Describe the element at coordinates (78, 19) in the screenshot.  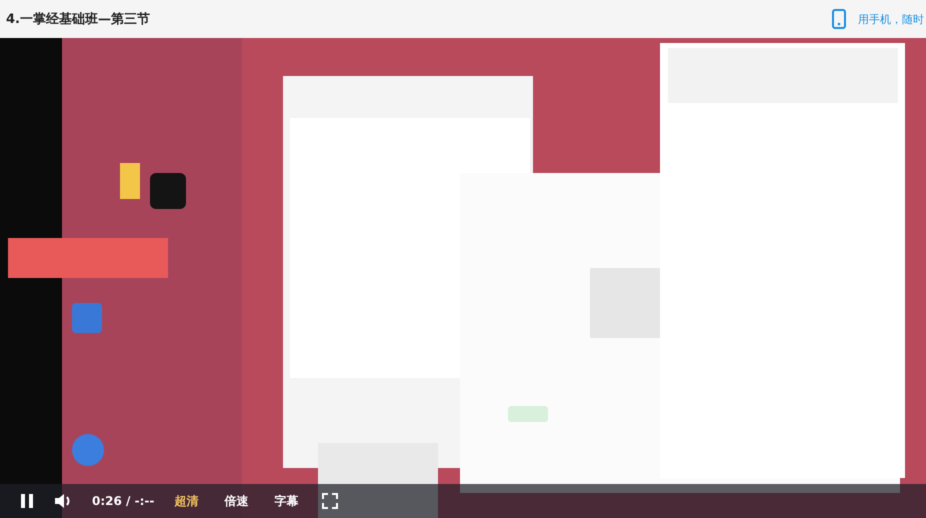
I see `lesson-title: 4.一掌经基础班—第三节` at that location.